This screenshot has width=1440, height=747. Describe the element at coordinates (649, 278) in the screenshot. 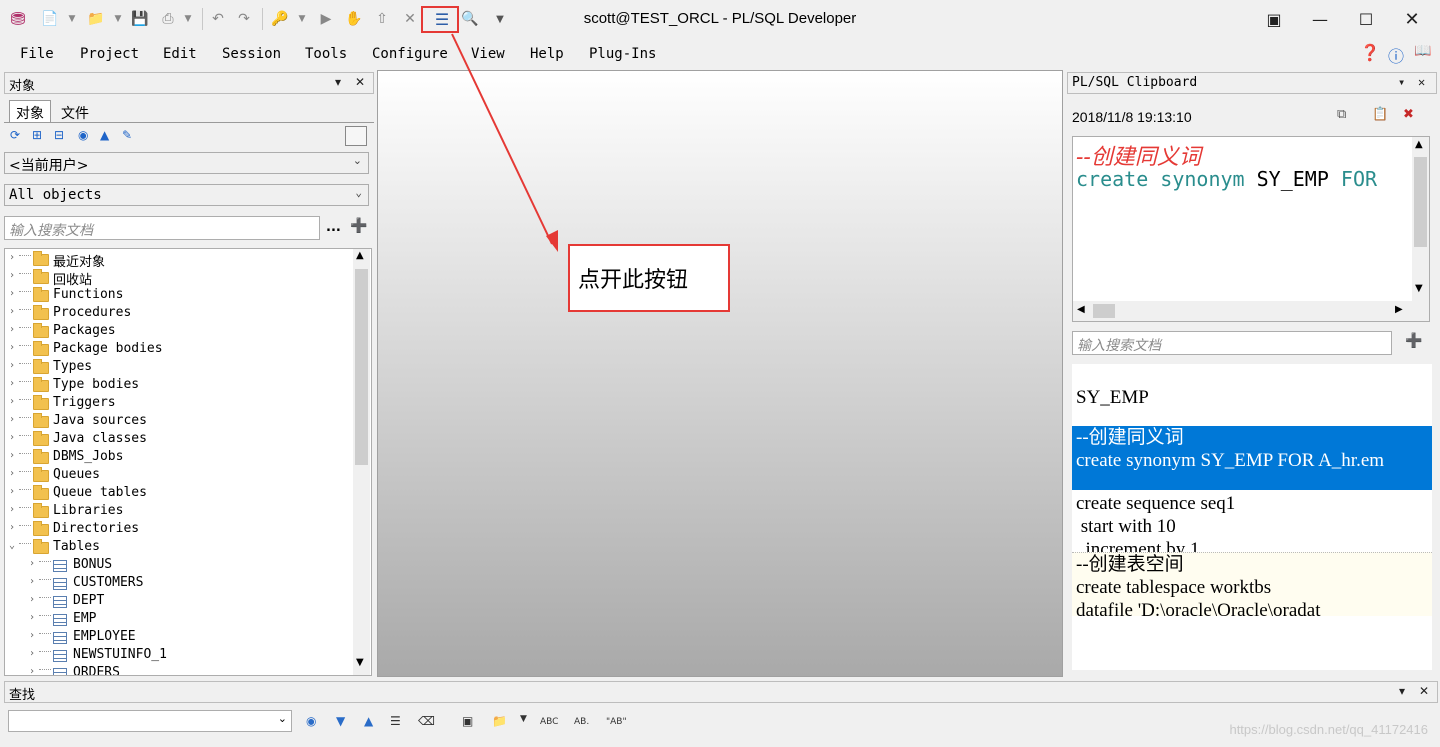

I see `annotation-callout: 点开此按钮` at that location.